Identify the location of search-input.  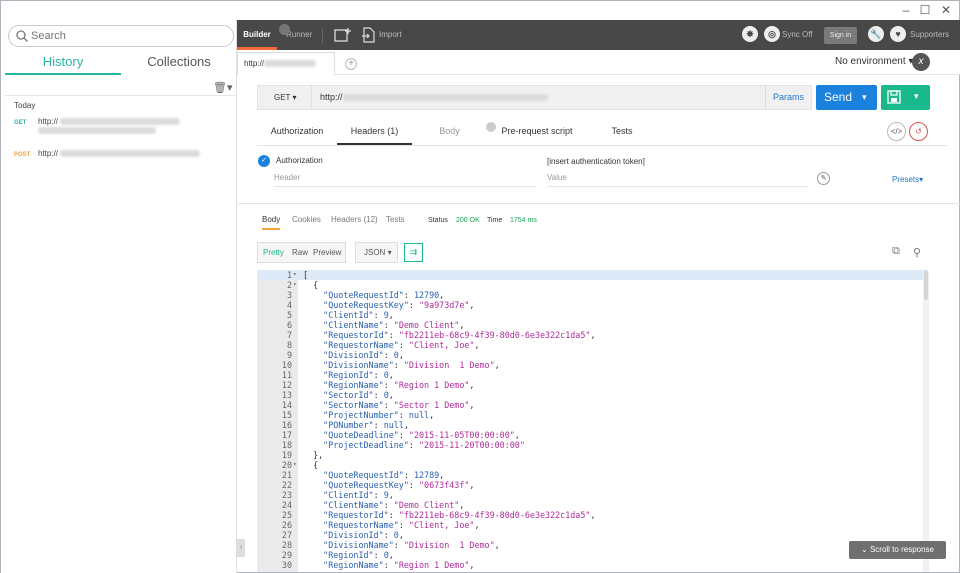
(128, 36).